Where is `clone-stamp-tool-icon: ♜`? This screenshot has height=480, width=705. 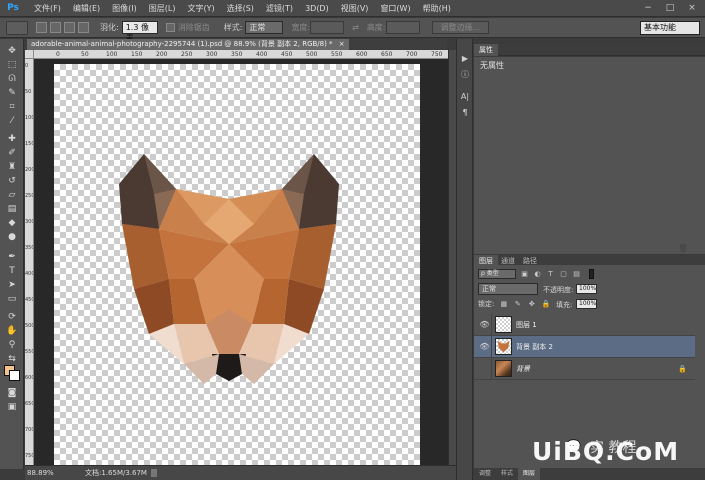
clone-stamp-tool-icon: ♜ is located at coordinates (12, 167).